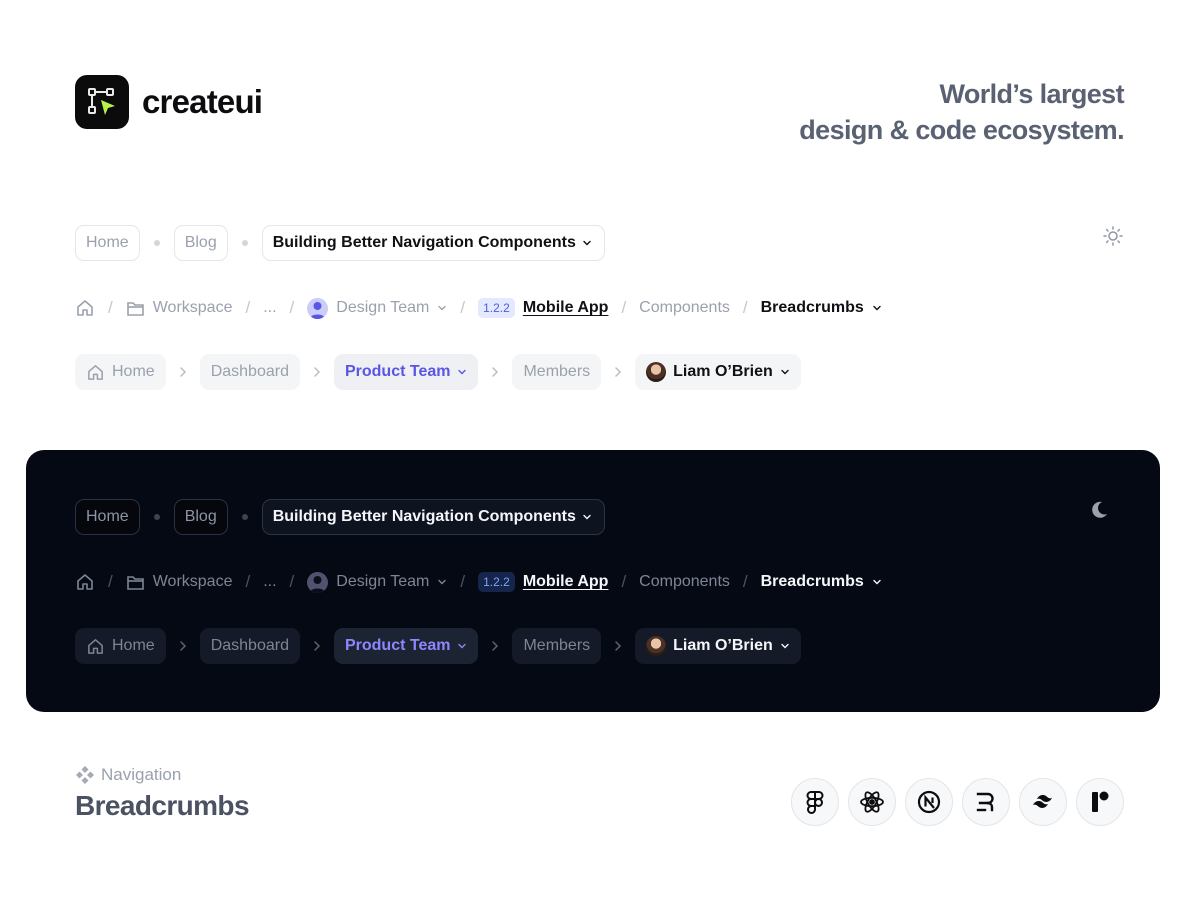 This screenshot has width=1200, height=900. What do you see at coordinates (1100, 802) in the screenshot?
I see `framer-icon` at bounding box center [1100, 802].